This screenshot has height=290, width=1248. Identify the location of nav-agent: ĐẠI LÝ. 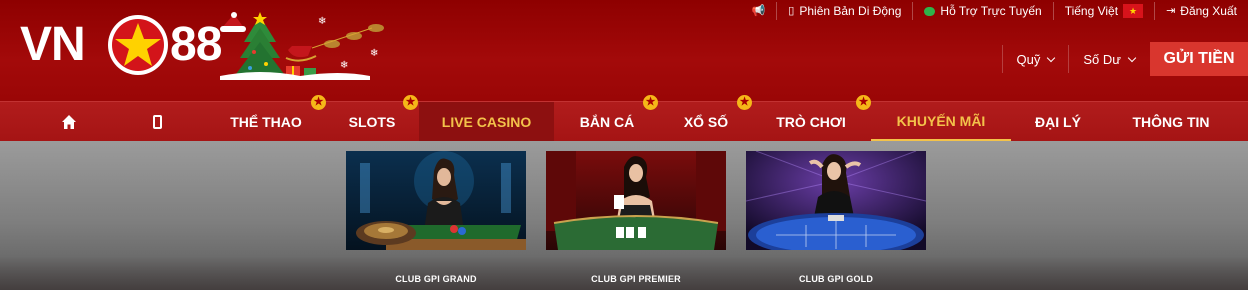
(1058, 121).